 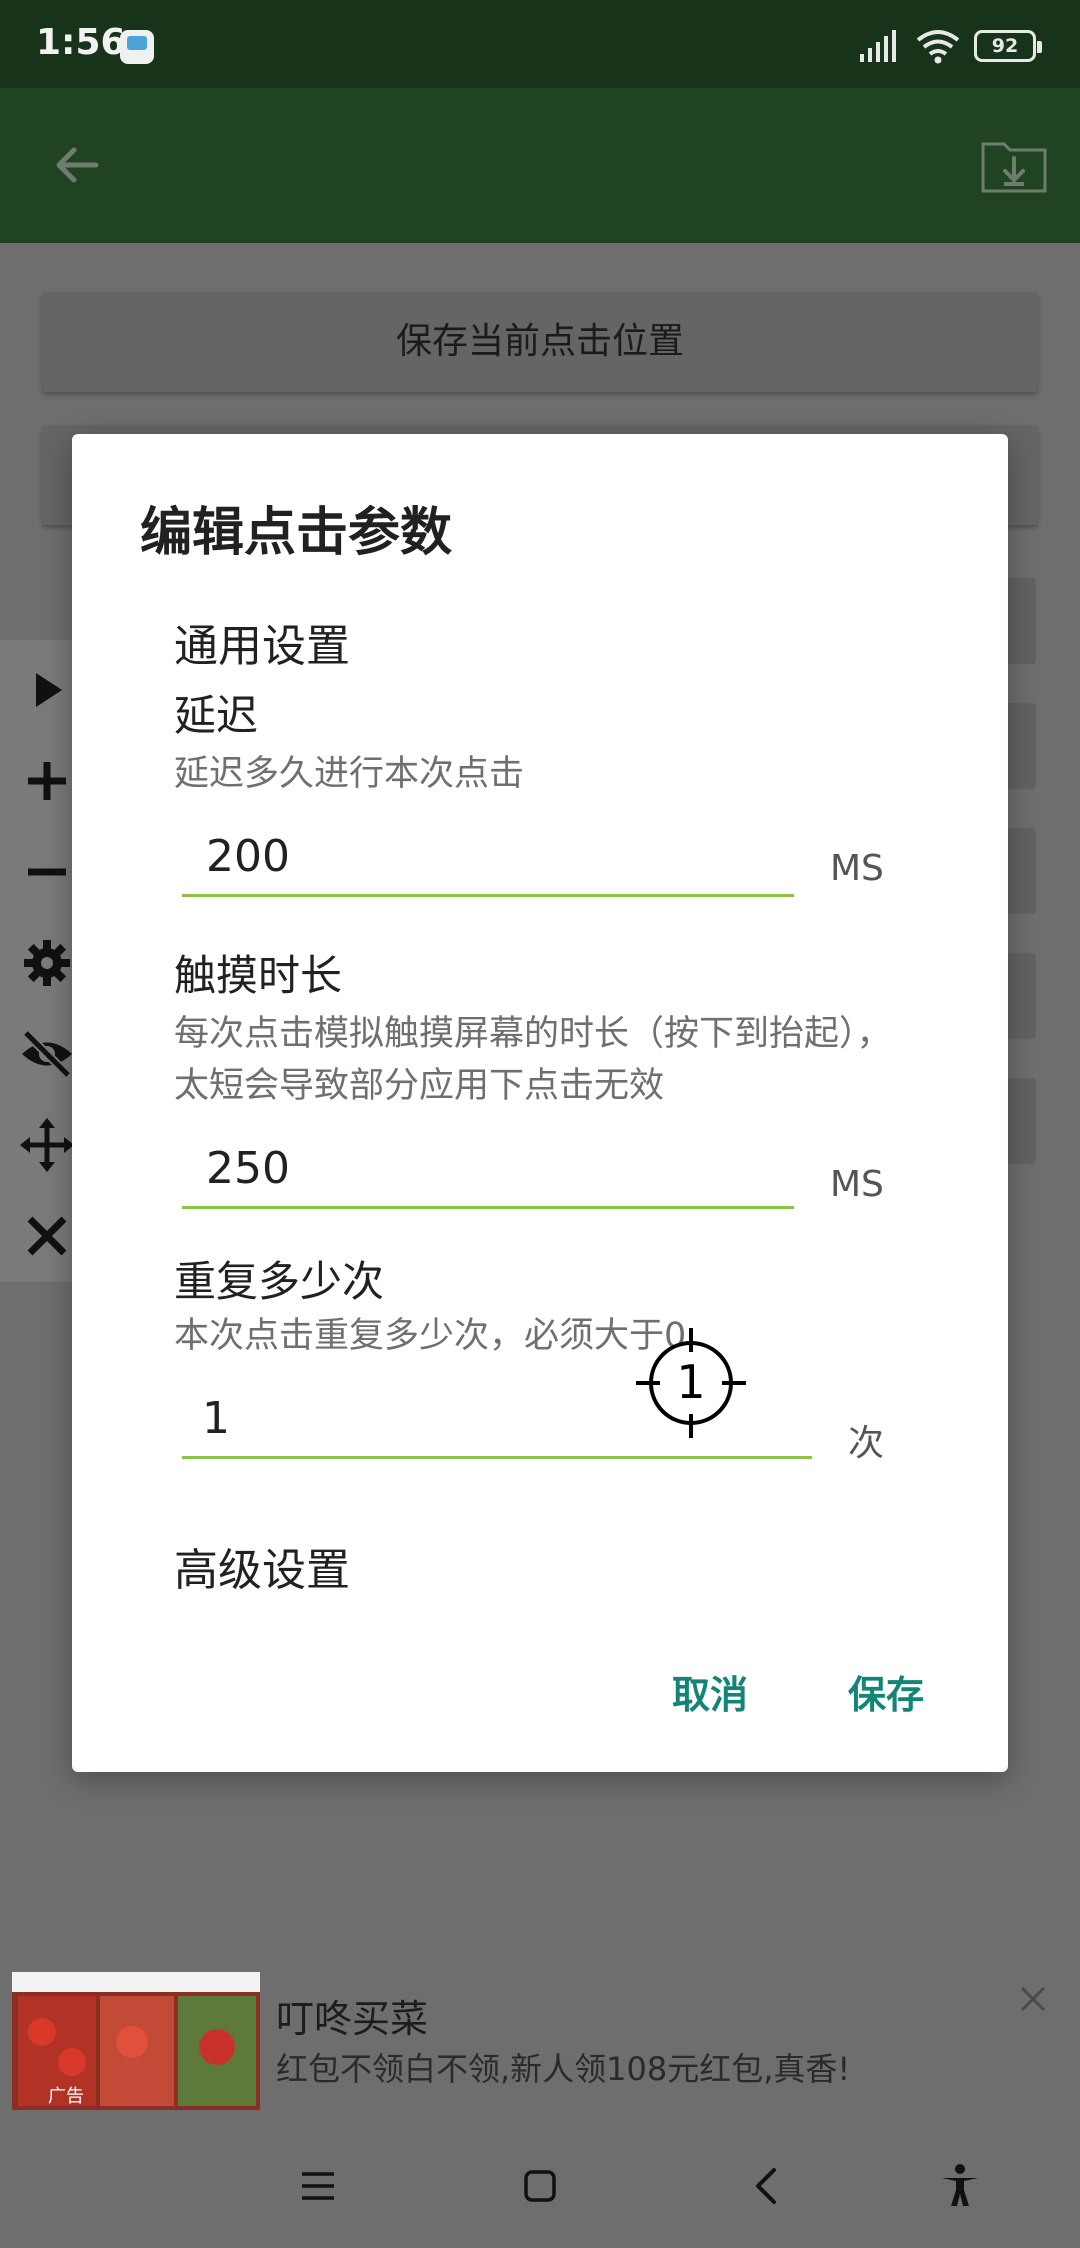 What do you see at coordinates (768, 2186) in the screenshot?
I see `back-chevron-icon` at bounding box center [768, 2186].